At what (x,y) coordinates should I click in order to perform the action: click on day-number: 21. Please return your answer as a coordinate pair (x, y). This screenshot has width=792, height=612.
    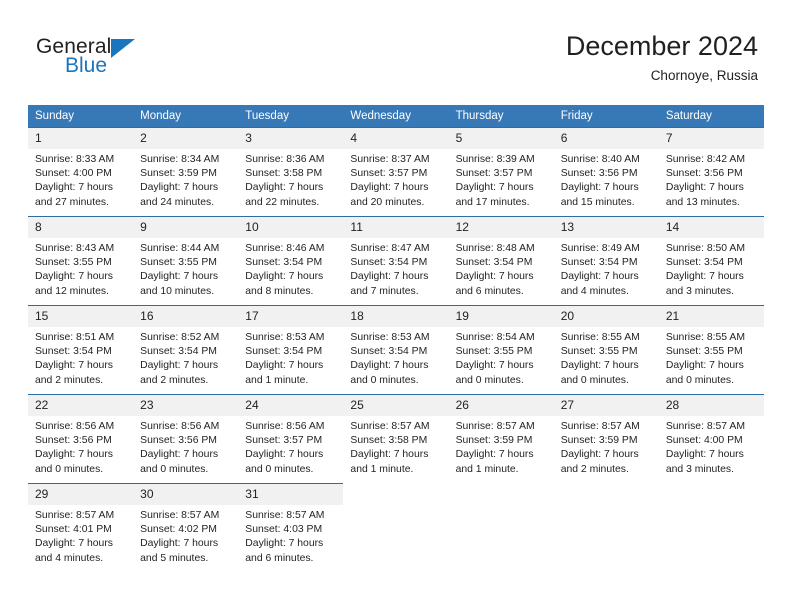
    Looking at the image, I should click on (711, 316).